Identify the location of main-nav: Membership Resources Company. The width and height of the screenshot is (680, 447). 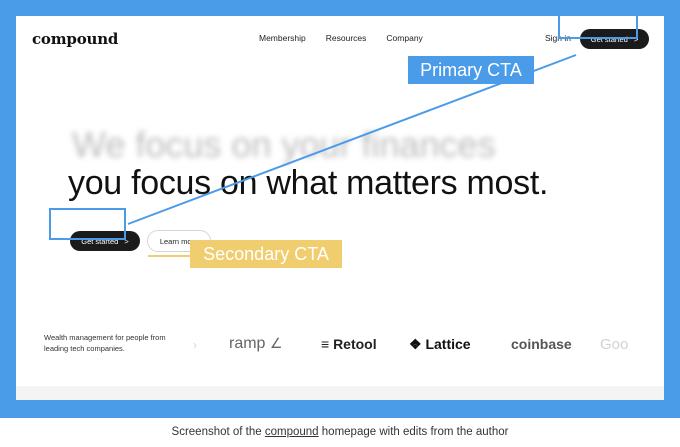
(341, 38).